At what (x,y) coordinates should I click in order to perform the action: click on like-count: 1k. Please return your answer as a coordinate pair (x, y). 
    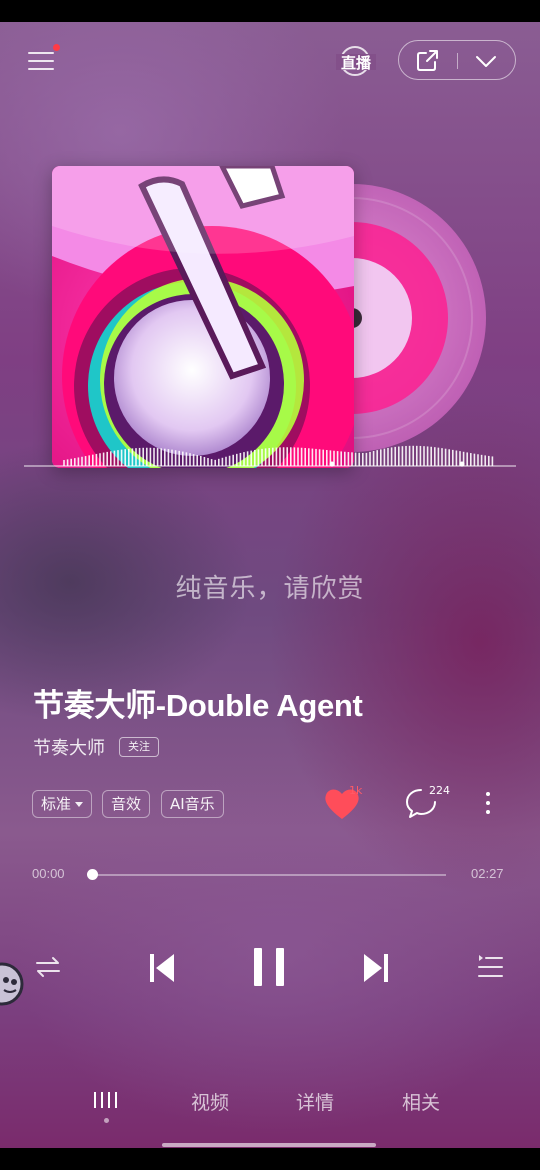
    Looking at the image, I should click on (356, 790).